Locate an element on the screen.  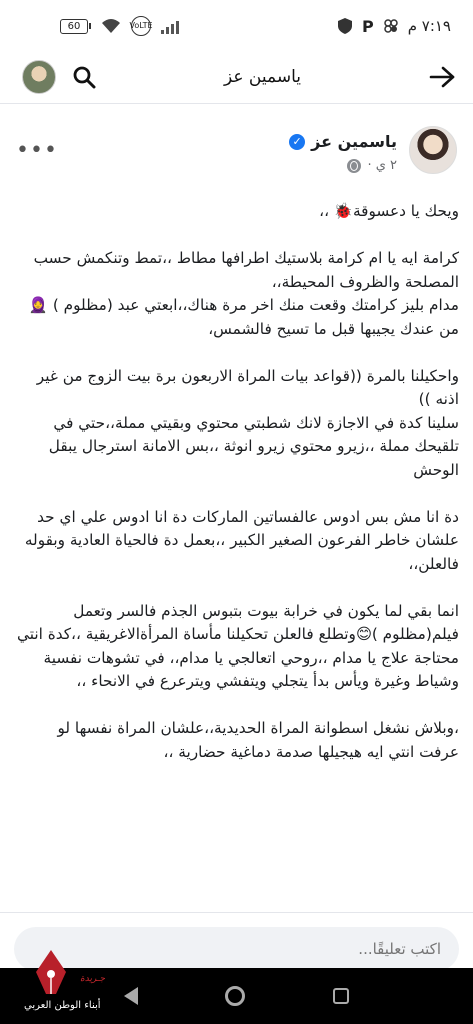
apps-icon is located at coordinates (390, 26).